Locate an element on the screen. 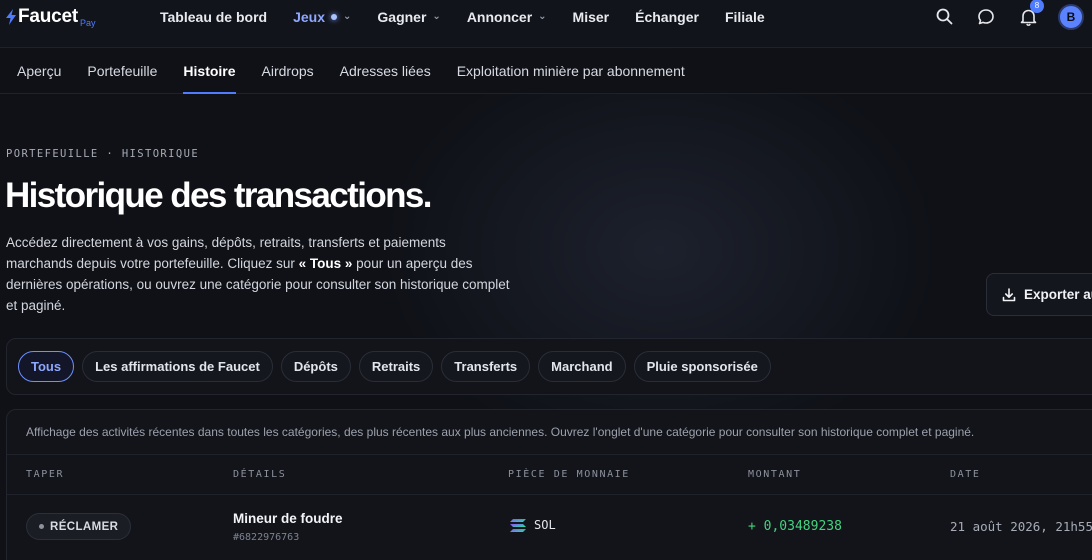 This screenshot has width=1092, height=560. nav-label: Jeux is located at coordinates (309, 16).